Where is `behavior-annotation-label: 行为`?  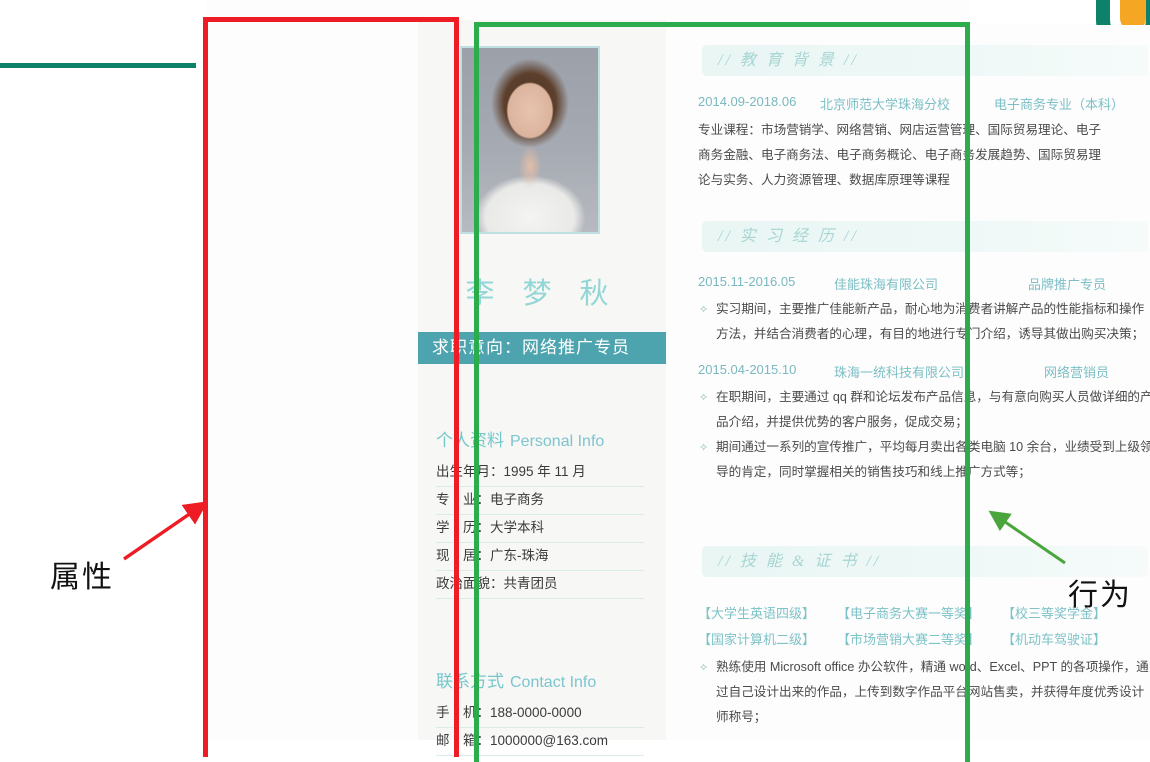 behavior-annotation-label: 行为 is located at coordinates (1100, 595).